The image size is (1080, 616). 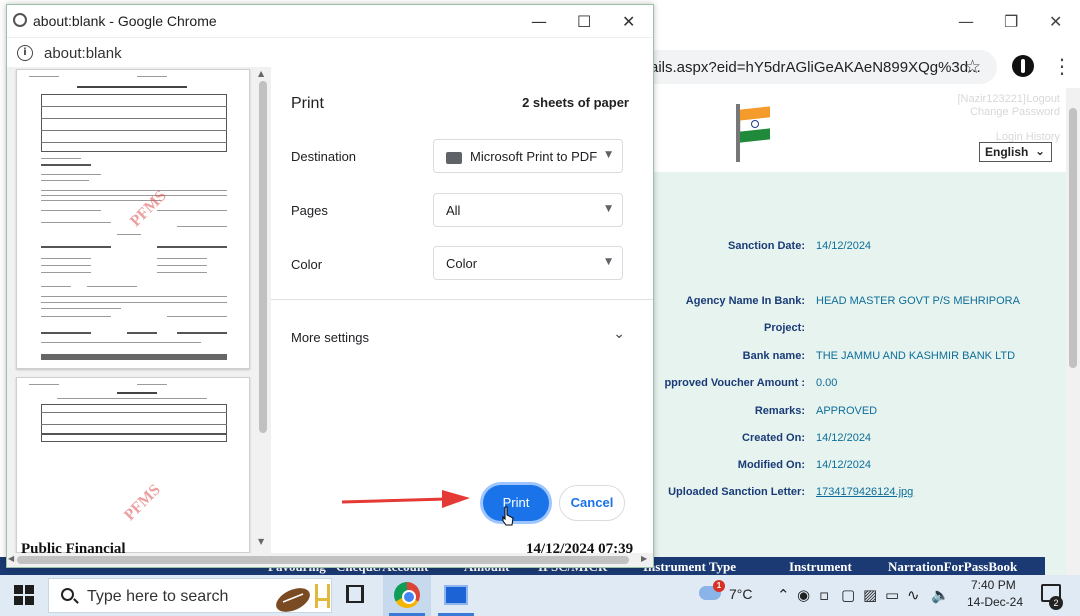 What do you see at coordinates (784, 328) in the screenshot?
I see `project-label: Project:` at bounding box center [784, 328].